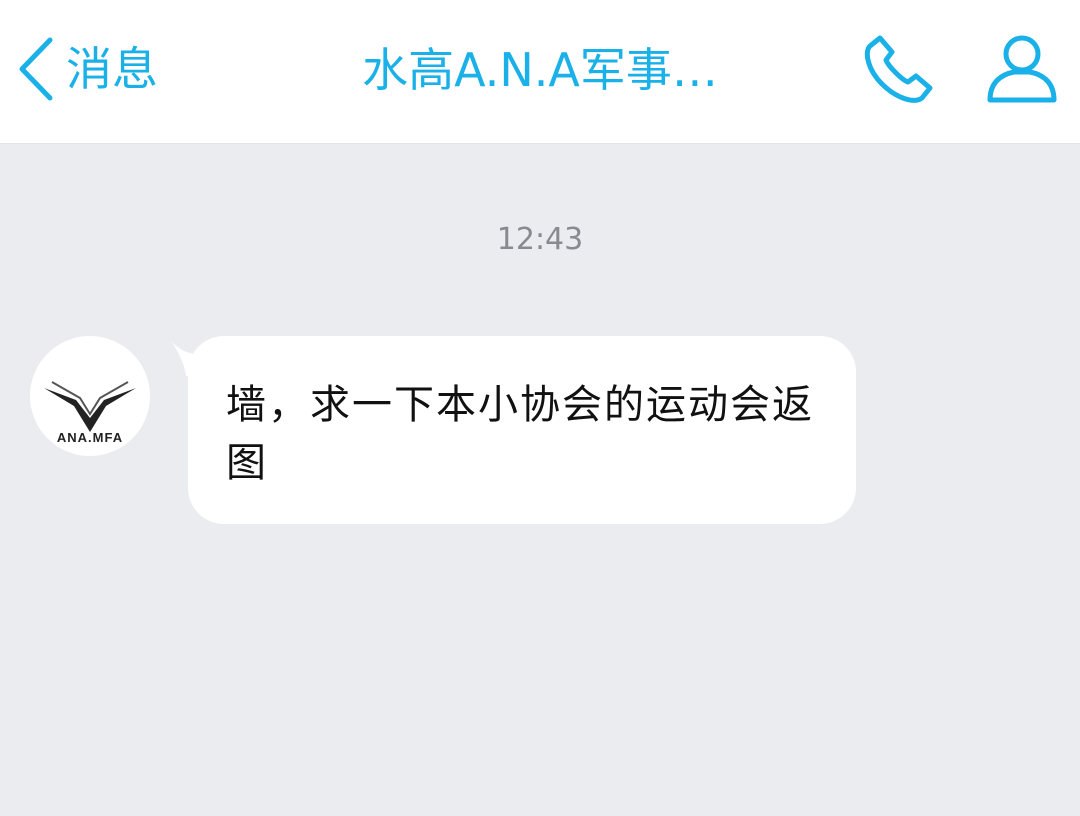 This screenshot has height=816, width=1080. What do you see at coordinates (90, 413) in the screenshot?
I see `ana-mfa-logo-icon: ANA.MFA` at bounding box center [90, 413].